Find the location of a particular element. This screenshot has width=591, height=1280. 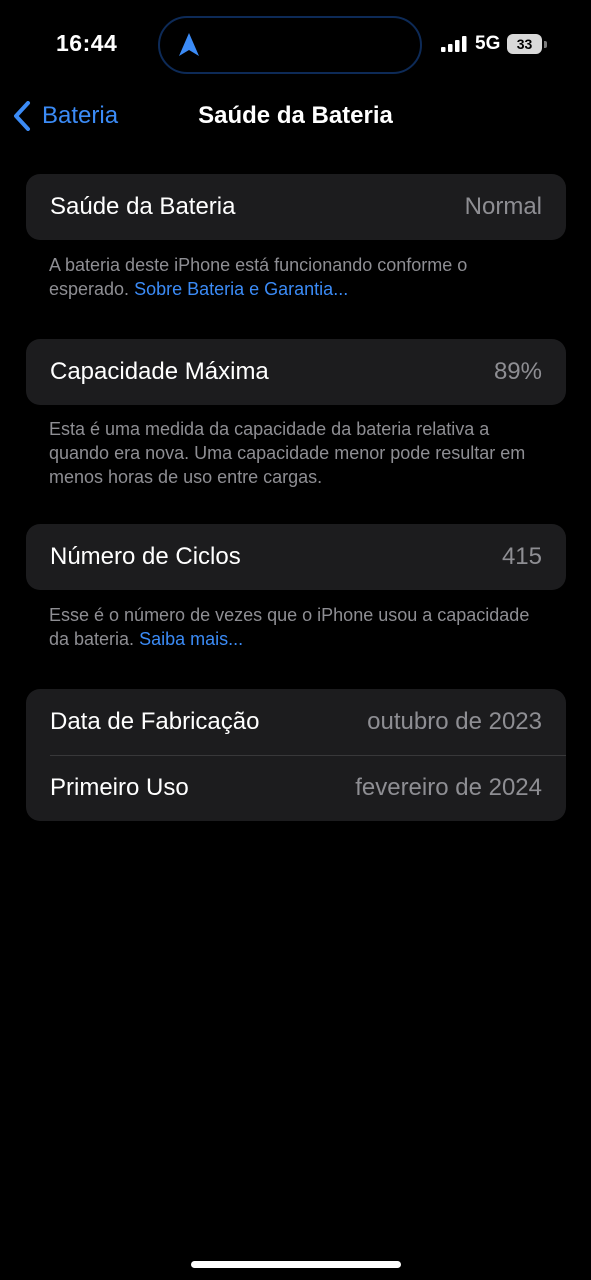

battery-health-group: Saúde da Bateria Normal is located at coordinates (296, 207).